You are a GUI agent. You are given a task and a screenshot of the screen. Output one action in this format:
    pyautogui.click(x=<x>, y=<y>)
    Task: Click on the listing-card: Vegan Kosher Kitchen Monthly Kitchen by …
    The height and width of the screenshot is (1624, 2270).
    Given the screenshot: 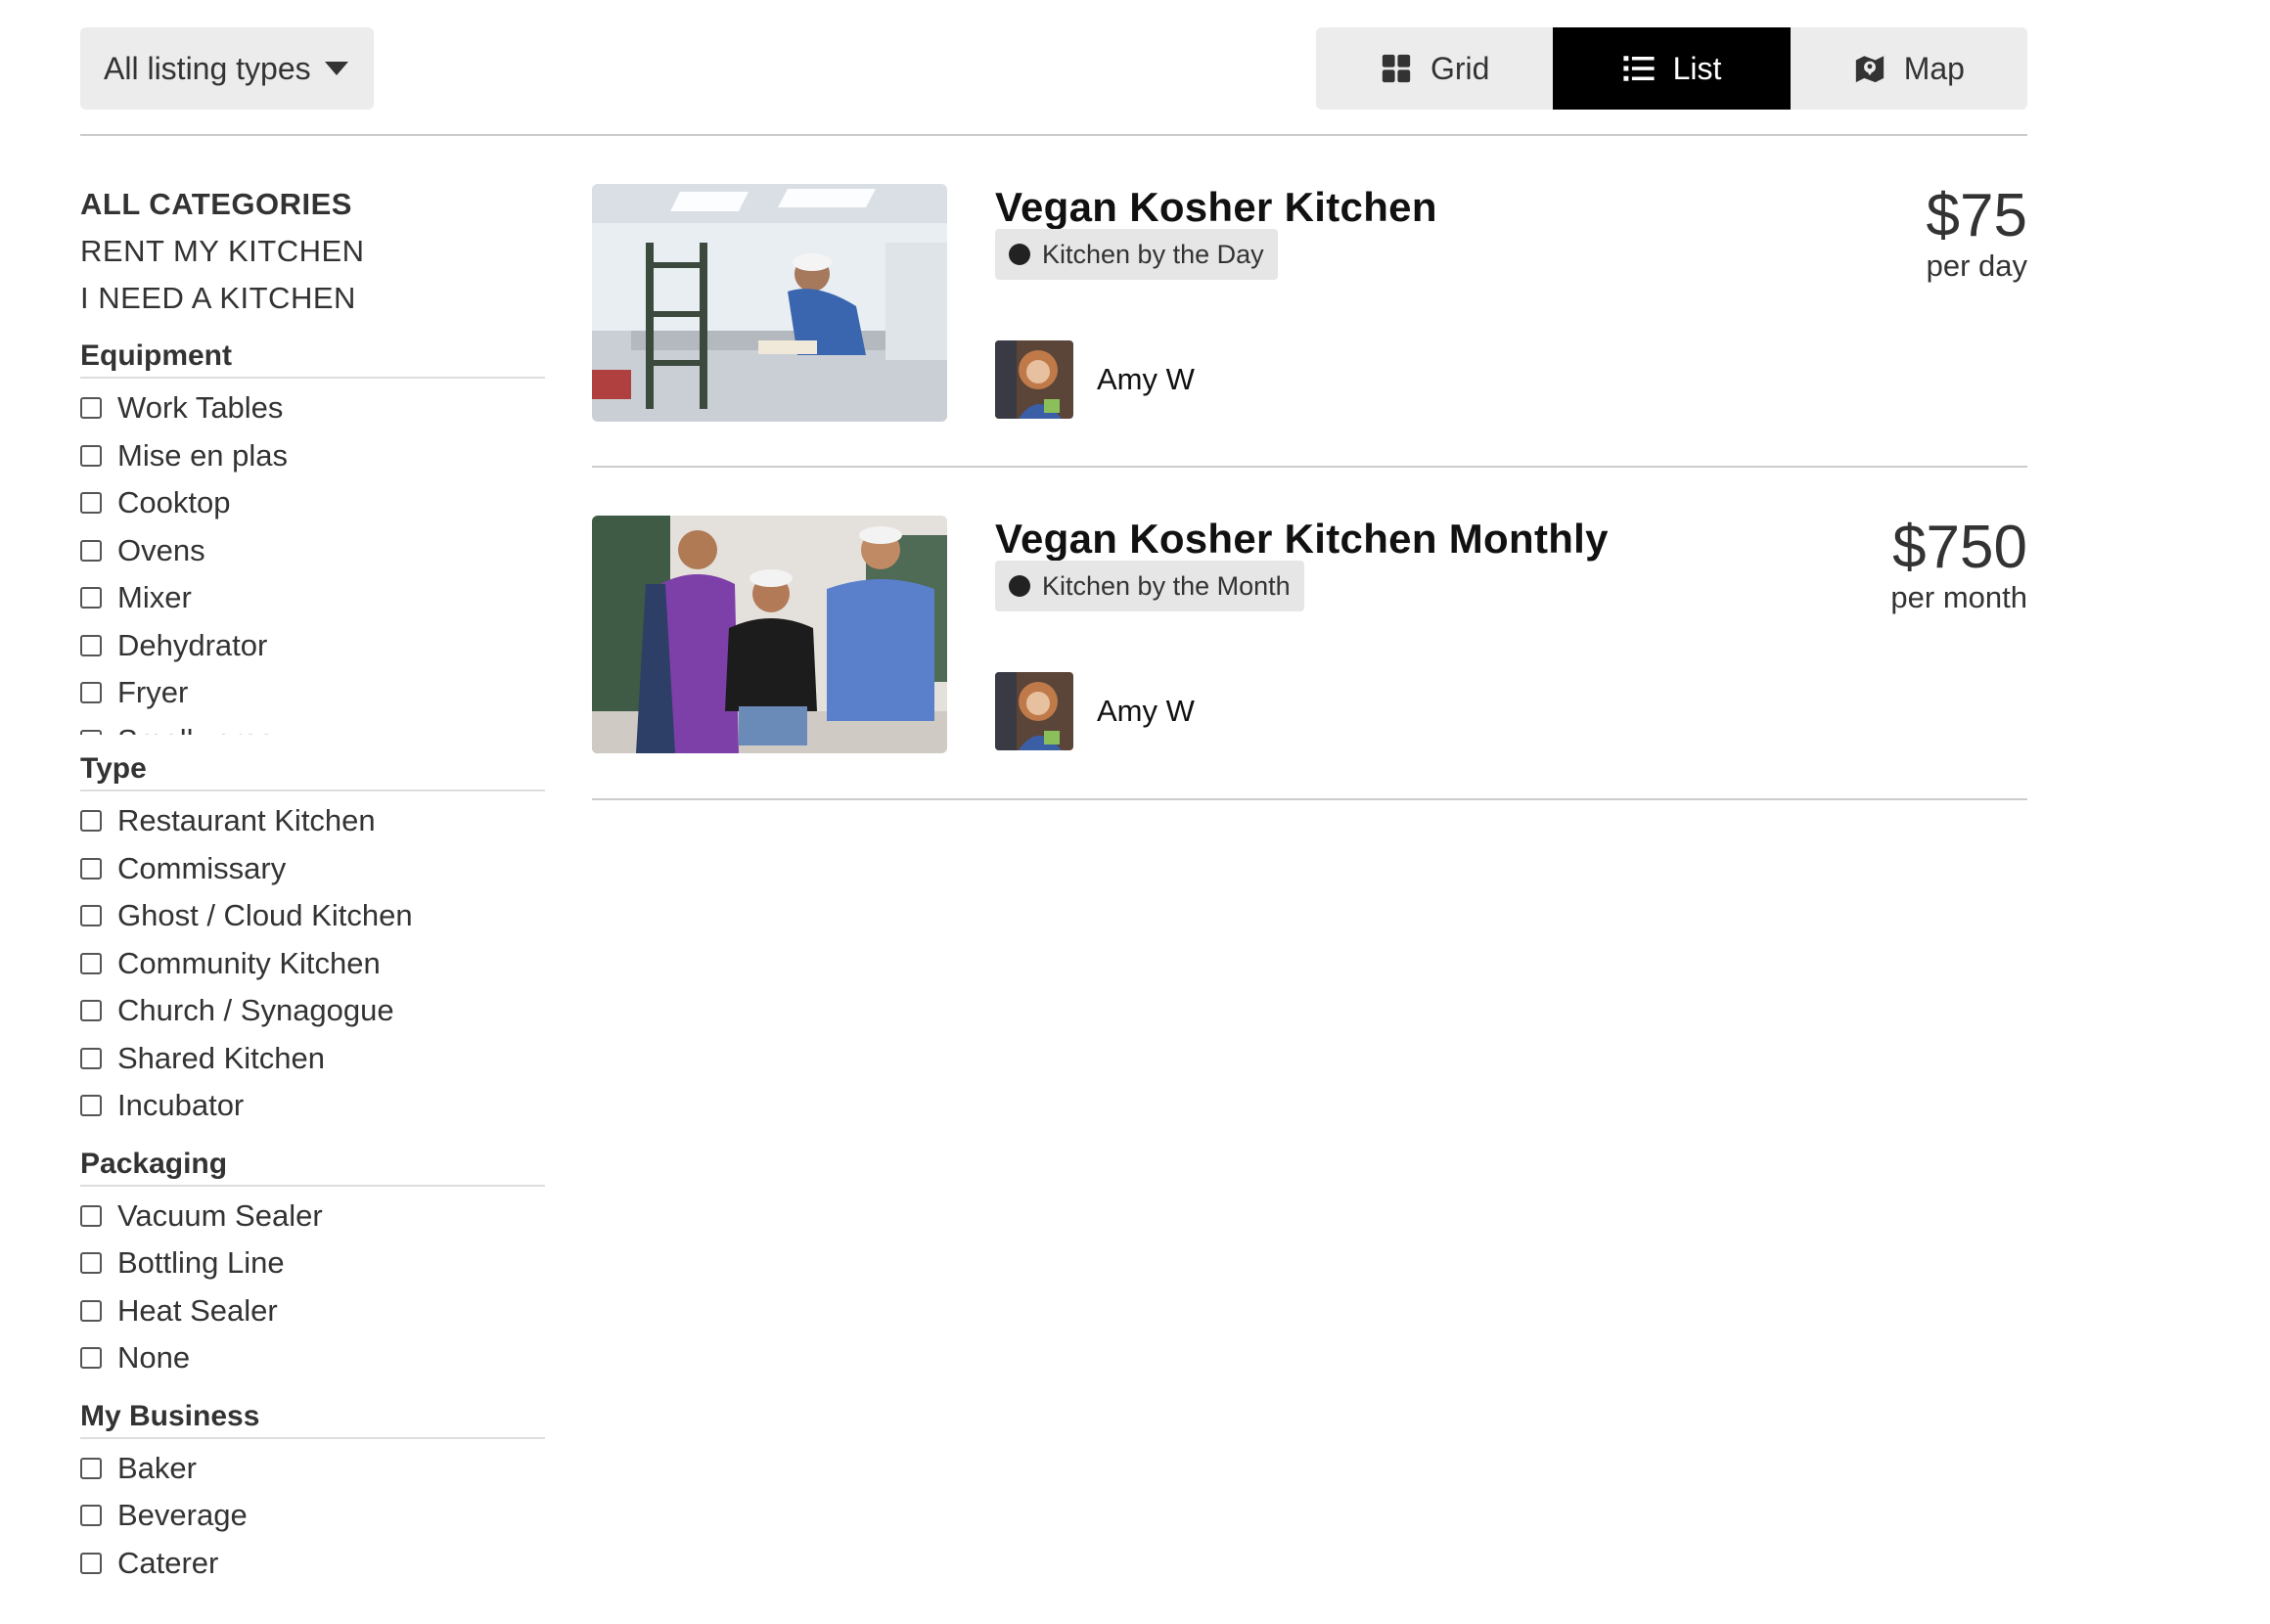 What is the action you would take?
    pyautogui.click(x=1309, y=657)
    